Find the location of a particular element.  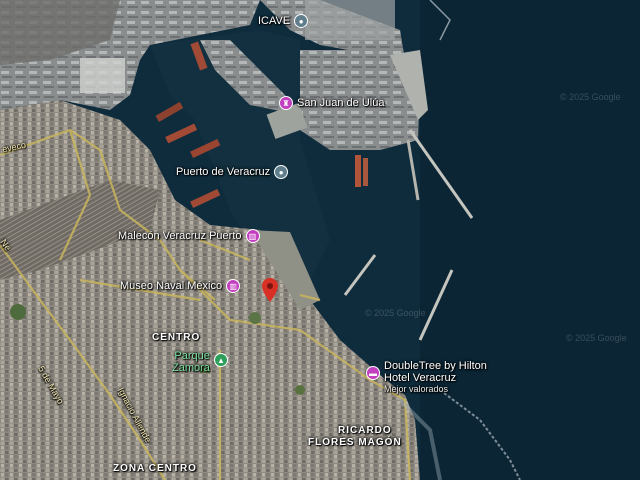

poi-icave: ICAVE ● is located at coordinates (283, 21).